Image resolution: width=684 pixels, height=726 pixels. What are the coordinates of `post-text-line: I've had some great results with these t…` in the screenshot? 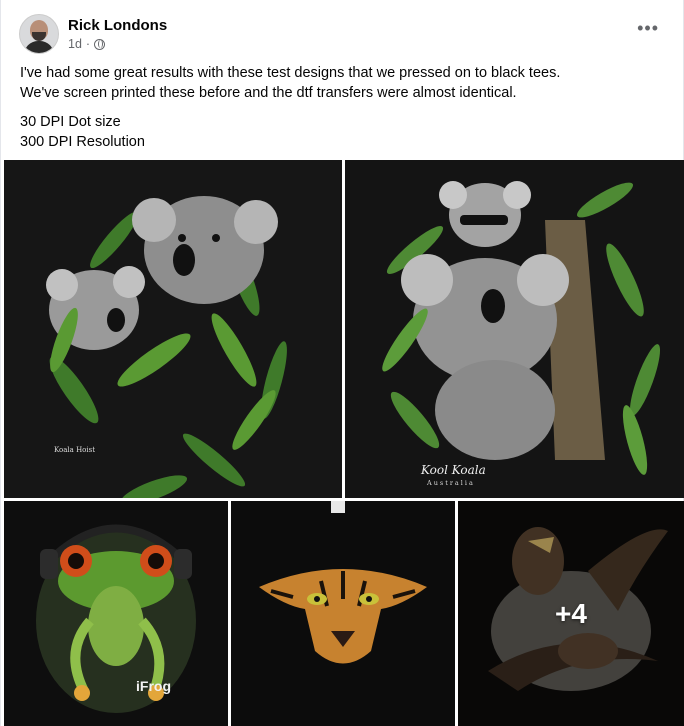 It's located at (290, 73).